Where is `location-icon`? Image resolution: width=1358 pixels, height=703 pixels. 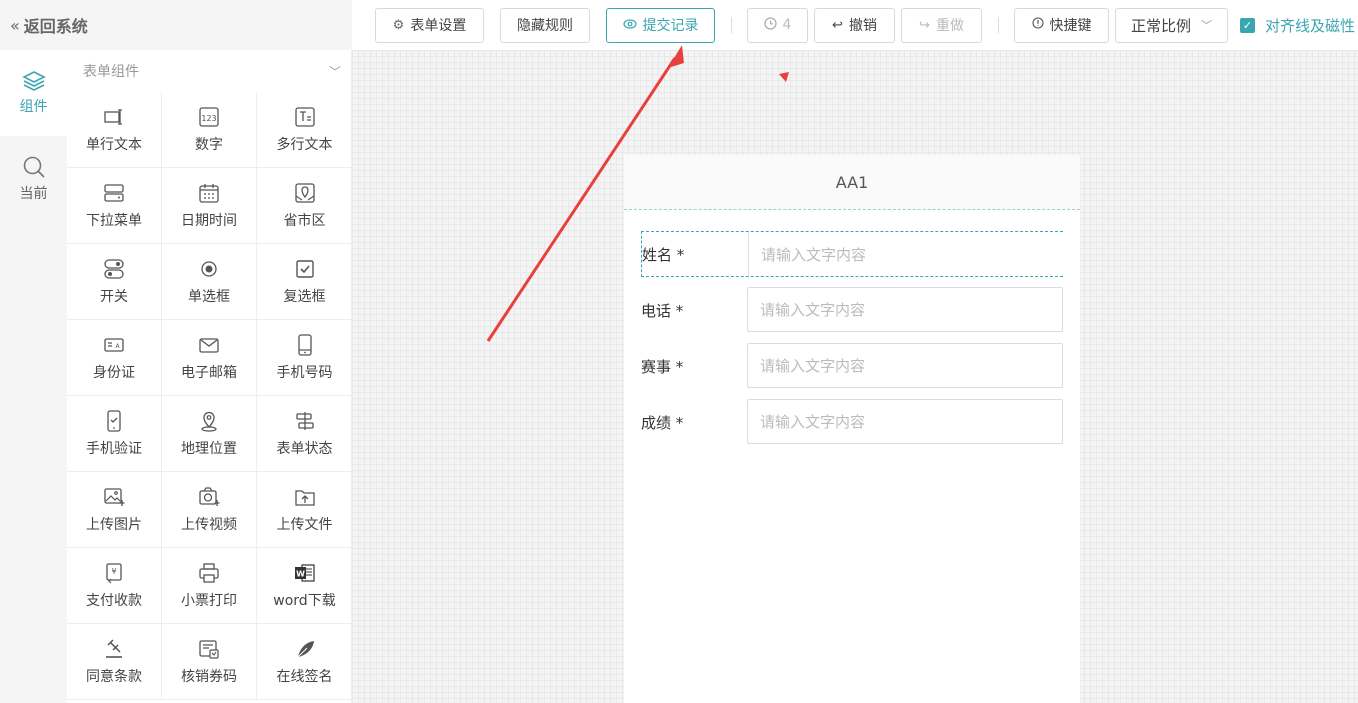
location-icon is located at coordinates (209, 421).